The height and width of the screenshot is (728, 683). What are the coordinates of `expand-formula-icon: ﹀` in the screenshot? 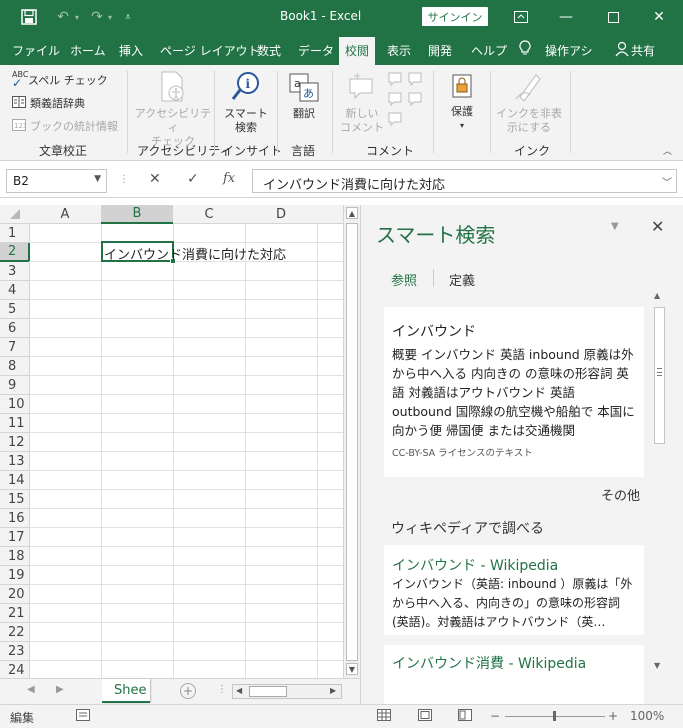 It's located at (667, 181).